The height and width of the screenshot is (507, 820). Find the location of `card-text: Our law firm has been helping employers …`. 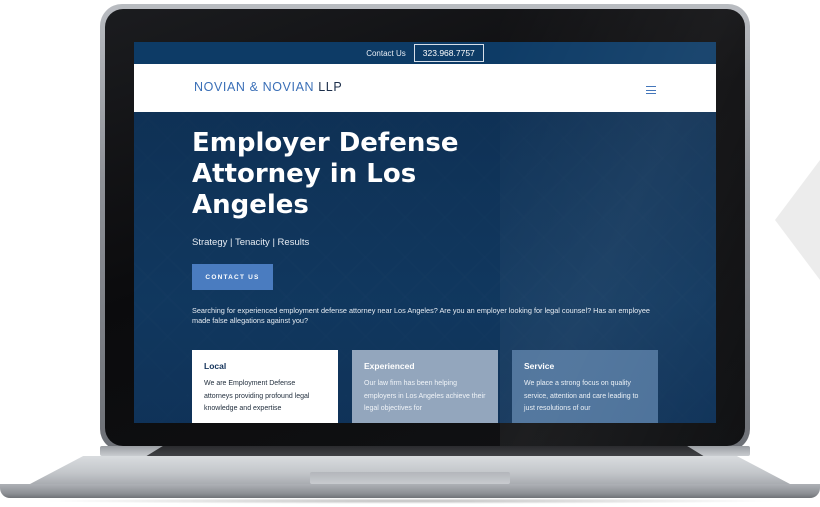

card-text: Our law firm has been helping employers … is located at coordinates (425, 396).